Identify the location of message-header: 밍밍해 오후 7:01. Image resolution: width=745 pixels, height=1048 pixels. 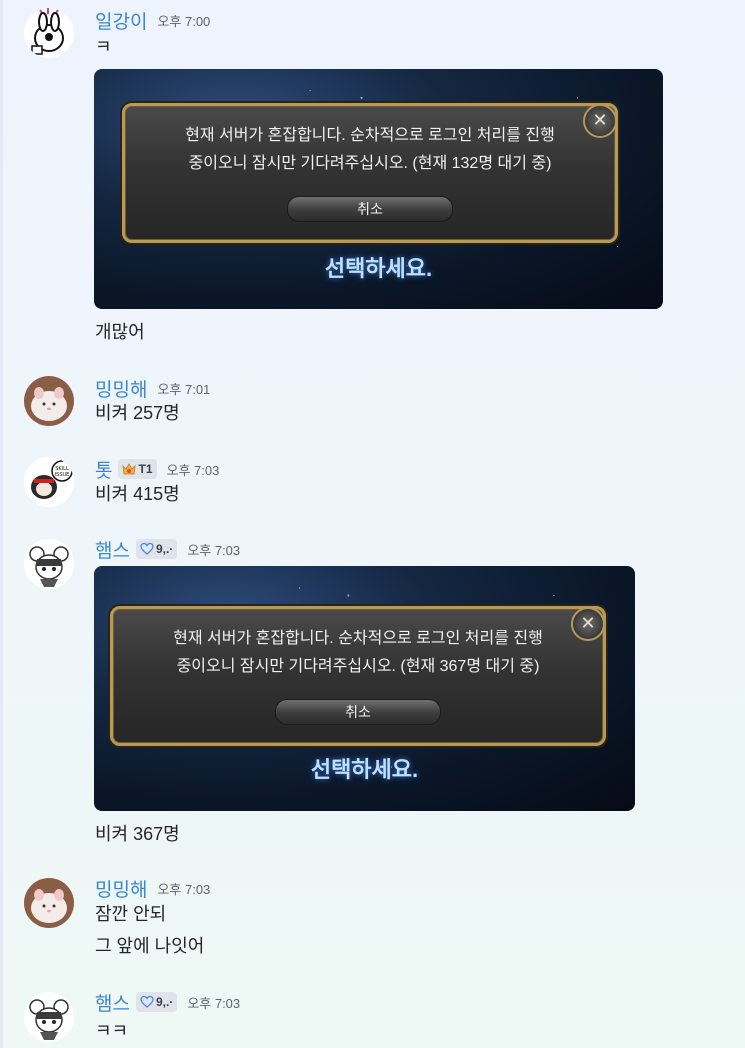
(153, 388).